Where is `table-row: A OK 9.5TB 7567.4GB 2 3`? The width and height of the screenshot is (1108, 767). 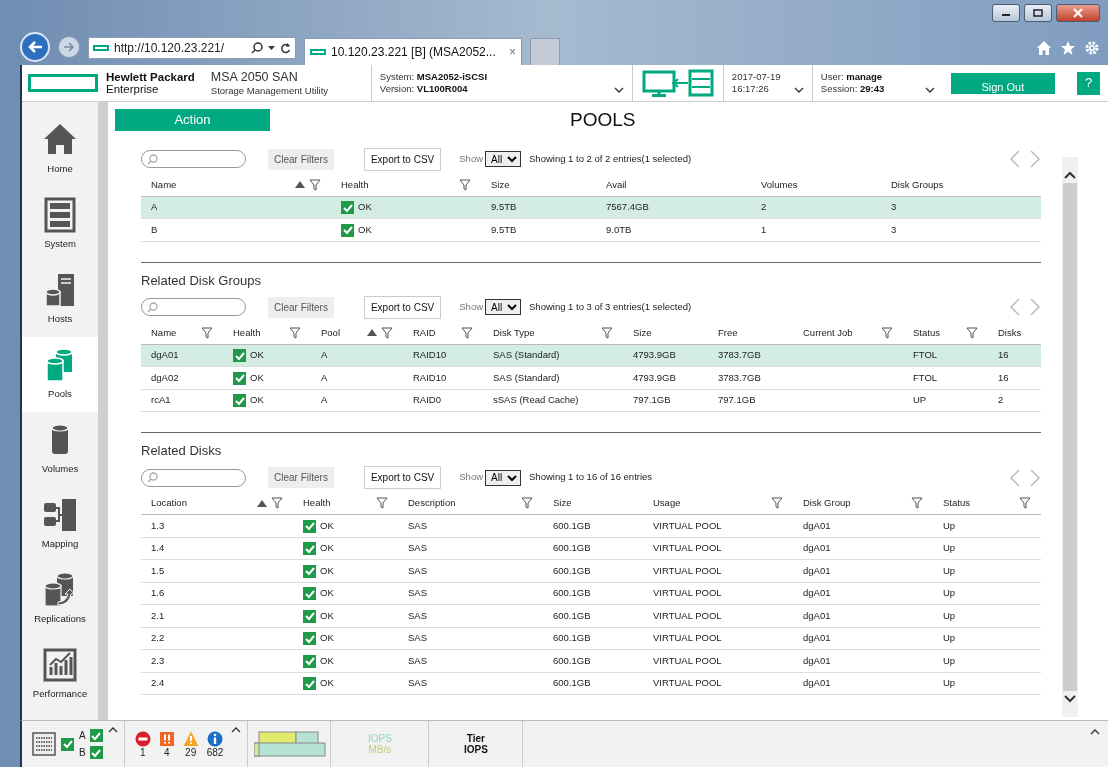
table-row: A OK 9.5TB 7567.4GB 2 3 is located at coordinates (591, 207).